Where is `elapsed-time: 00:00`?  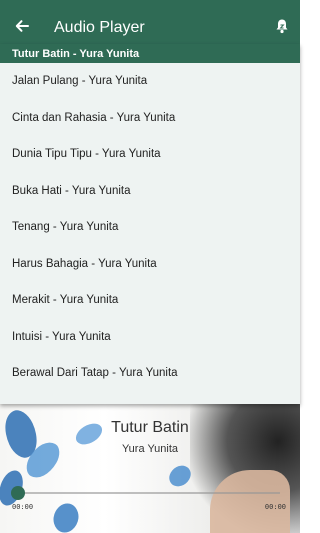
elapsed-time: 00:00 is located at coordinates (23, 507).